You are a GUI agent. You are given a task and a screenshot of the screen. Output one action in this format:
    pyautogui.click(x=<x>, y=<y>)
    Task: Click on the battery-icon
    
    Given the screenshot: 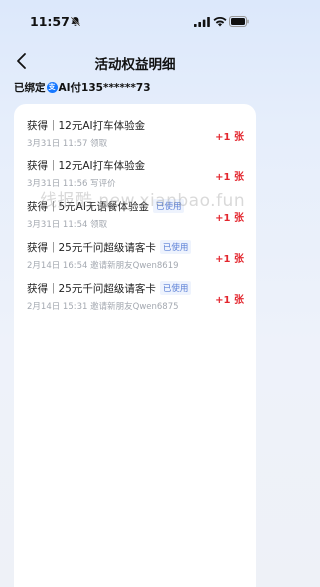 What is the action you would take?
    pyautogui.click(x=239, y=21)
    